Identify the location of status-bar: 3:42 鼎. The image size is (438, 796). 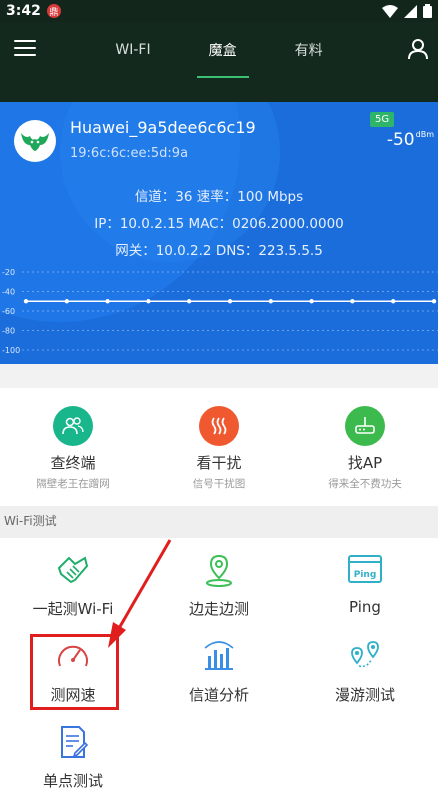
(219, 11).